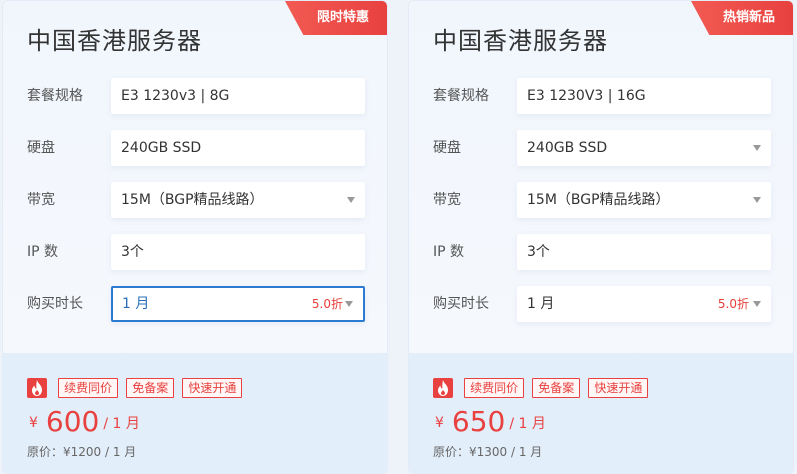  I want to click on promo-badge: 热销新品, so click(742, 18).